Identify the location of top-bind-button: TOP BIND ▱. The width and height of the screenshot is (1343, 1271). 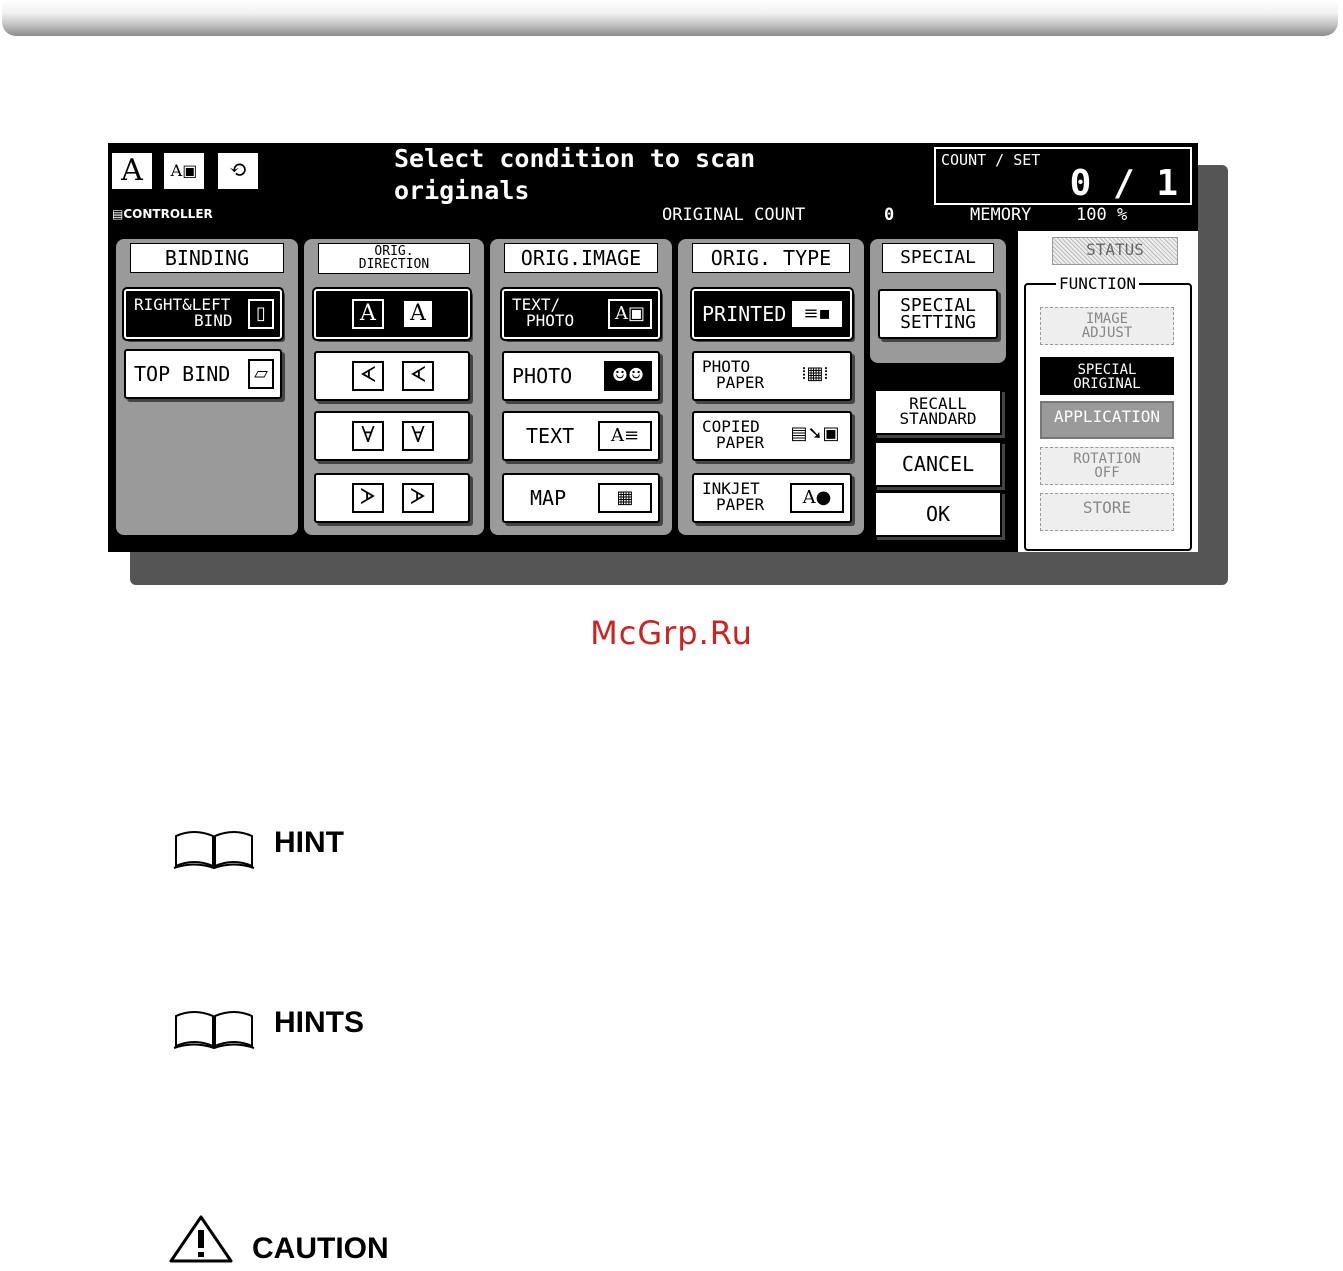
(203, 374).